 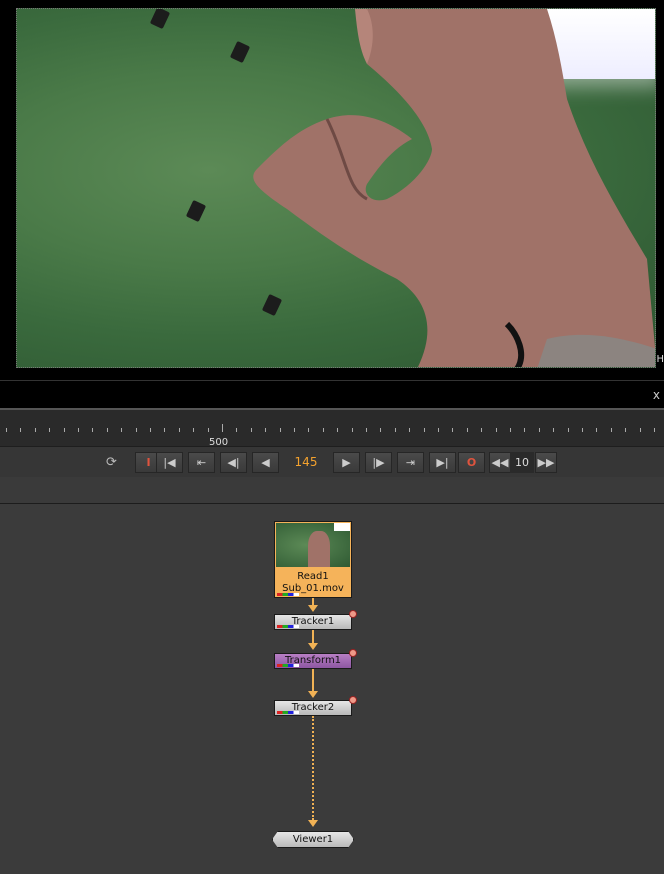 I want to click on prev-frame-button: ◀|, so click(x=233, y=462).